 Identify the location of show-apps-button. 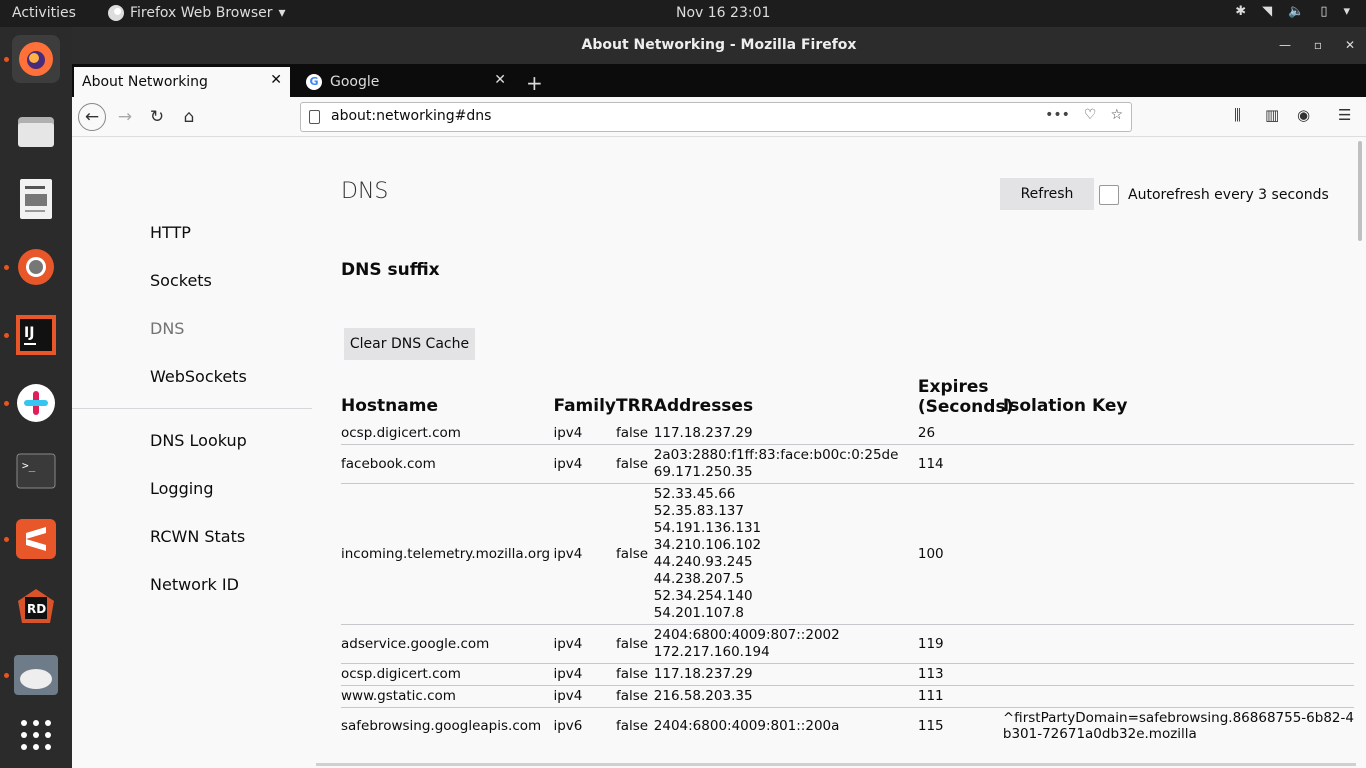
(36, 735).